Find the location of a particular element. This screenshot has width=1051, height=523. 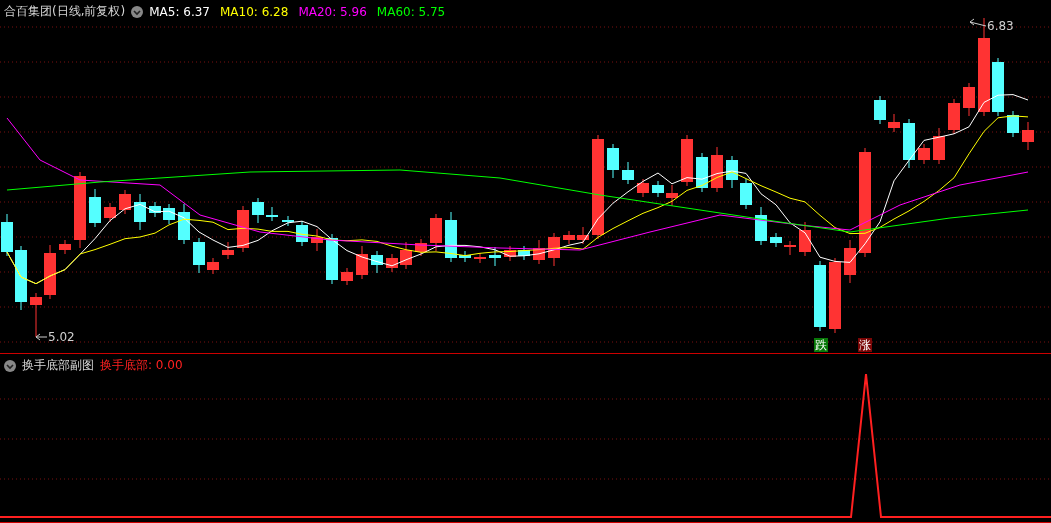

signal-marker: 涨 is located at coordinates (865, 345).